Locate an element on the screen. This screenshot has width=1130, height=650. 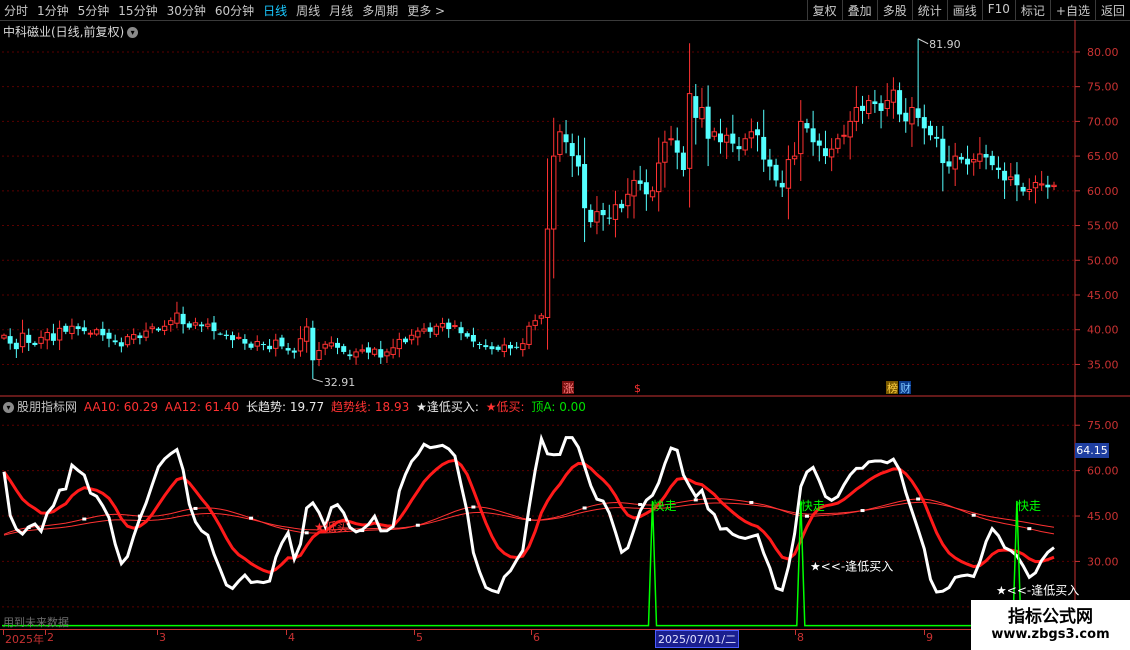
kuaizou-label-1: 快走 is located at coordinates (813, 506).